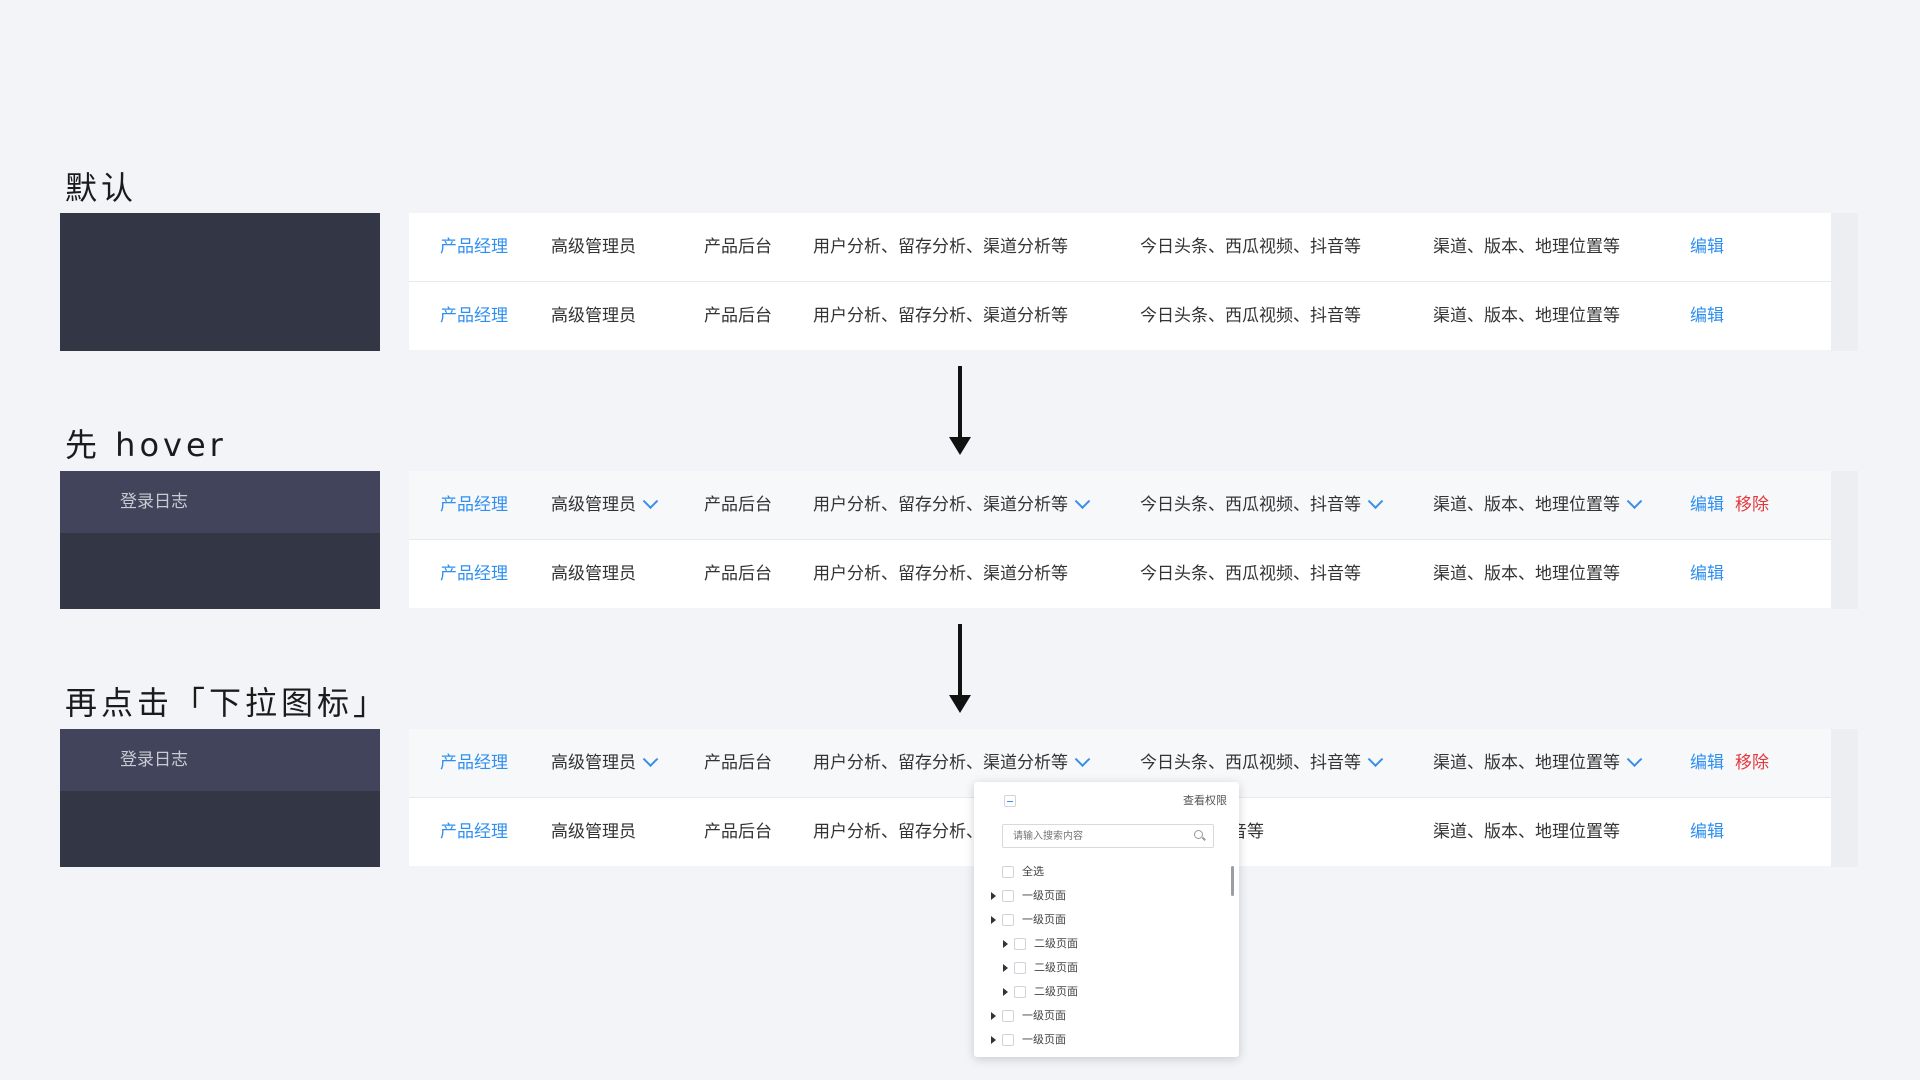 This screenshot has height=1080, width=1920. I want to click on scroll-gutter, so click(1844, 540).